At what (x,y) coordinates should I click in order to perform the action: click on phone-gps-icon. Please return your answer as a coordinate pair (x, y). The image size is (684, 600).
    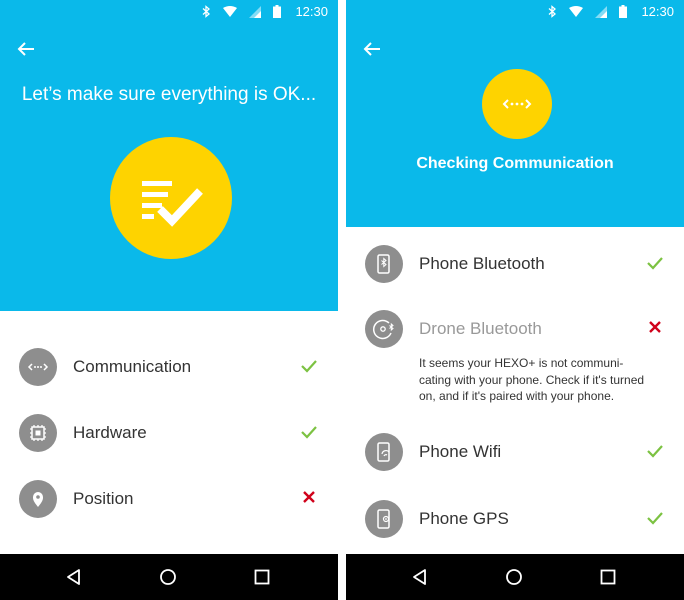
    Looking at the image, I should click on (384, 519).